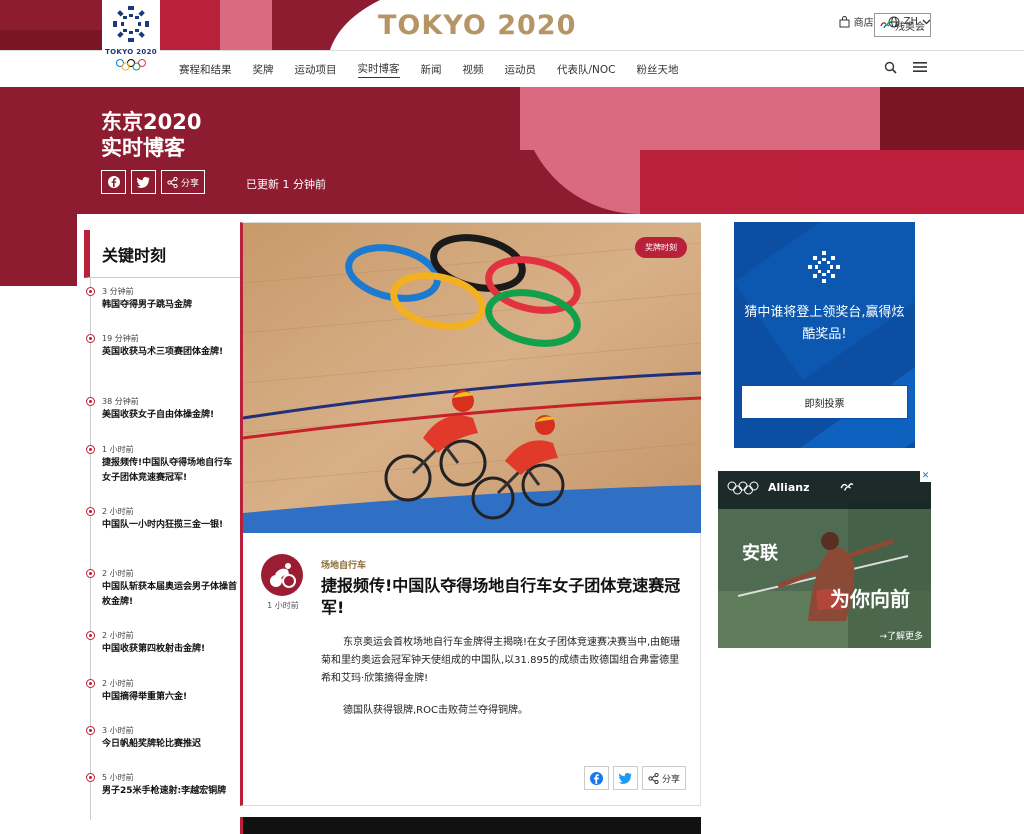 The image size is (1024, 834). Describe the element at coordinates (163, 420) in the screenshot. I see `moment-item: 38 分钟前 美国收获女子自由体操金牌!` at that location.